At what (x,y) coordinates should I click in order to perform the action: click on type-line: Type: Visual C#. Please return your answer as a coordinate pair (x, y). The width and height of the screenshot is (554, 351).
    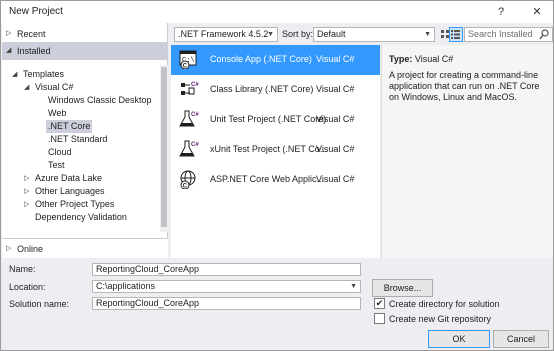
    Looking at the image, I should click on (421, 59).